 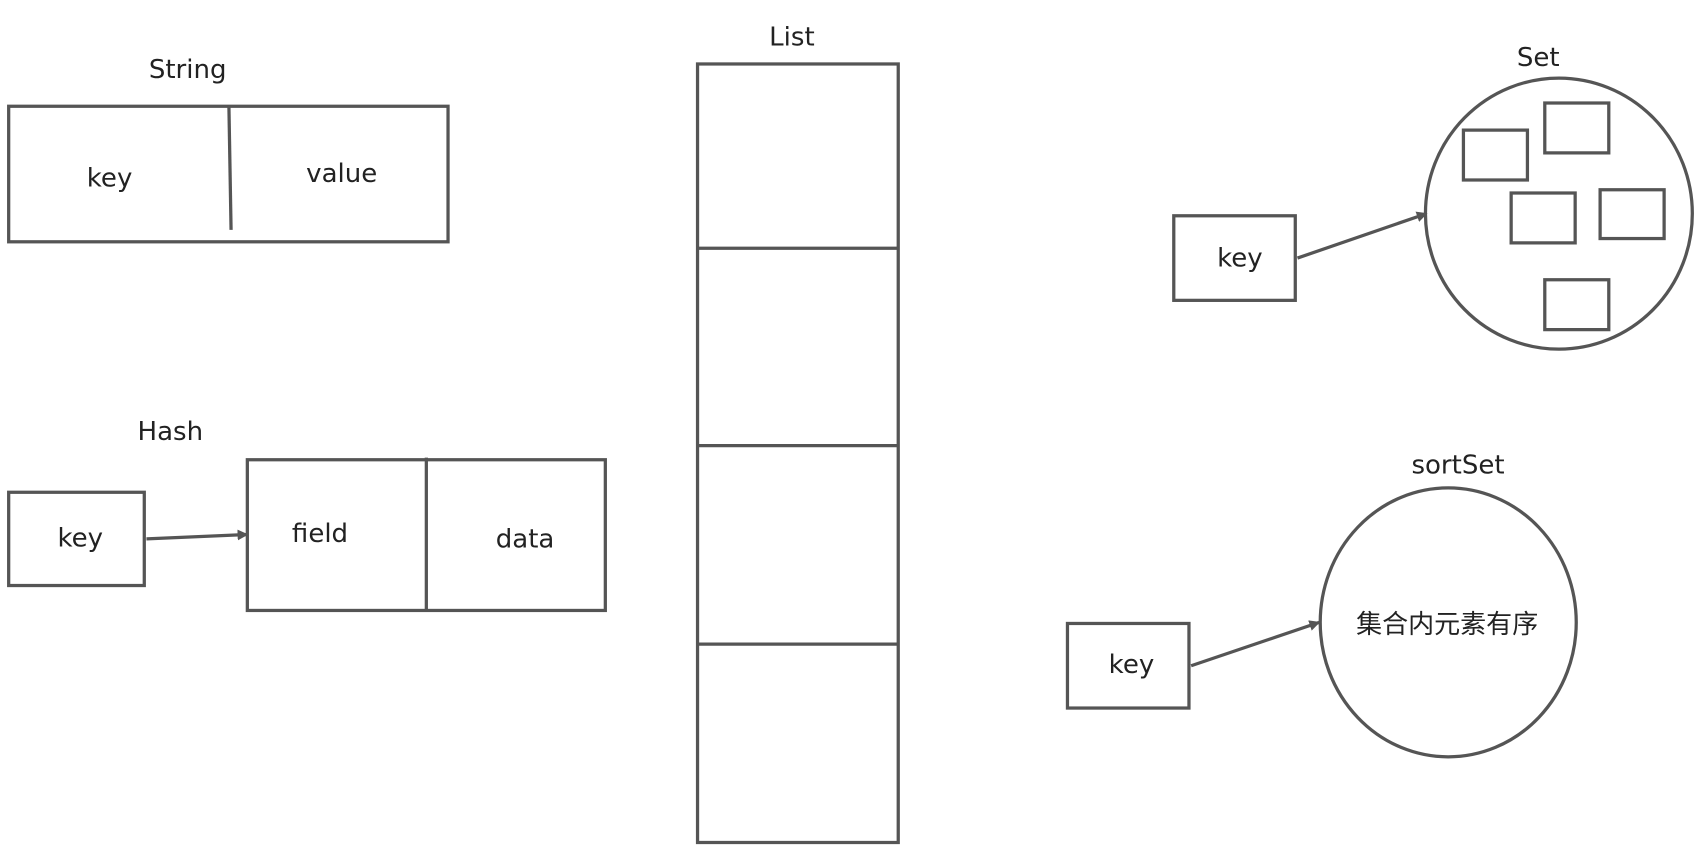 What do you see at coordinates (307, 515) in the screenshot?
I see `hash-group: Hash key field data` at bounding box center [307, 515].